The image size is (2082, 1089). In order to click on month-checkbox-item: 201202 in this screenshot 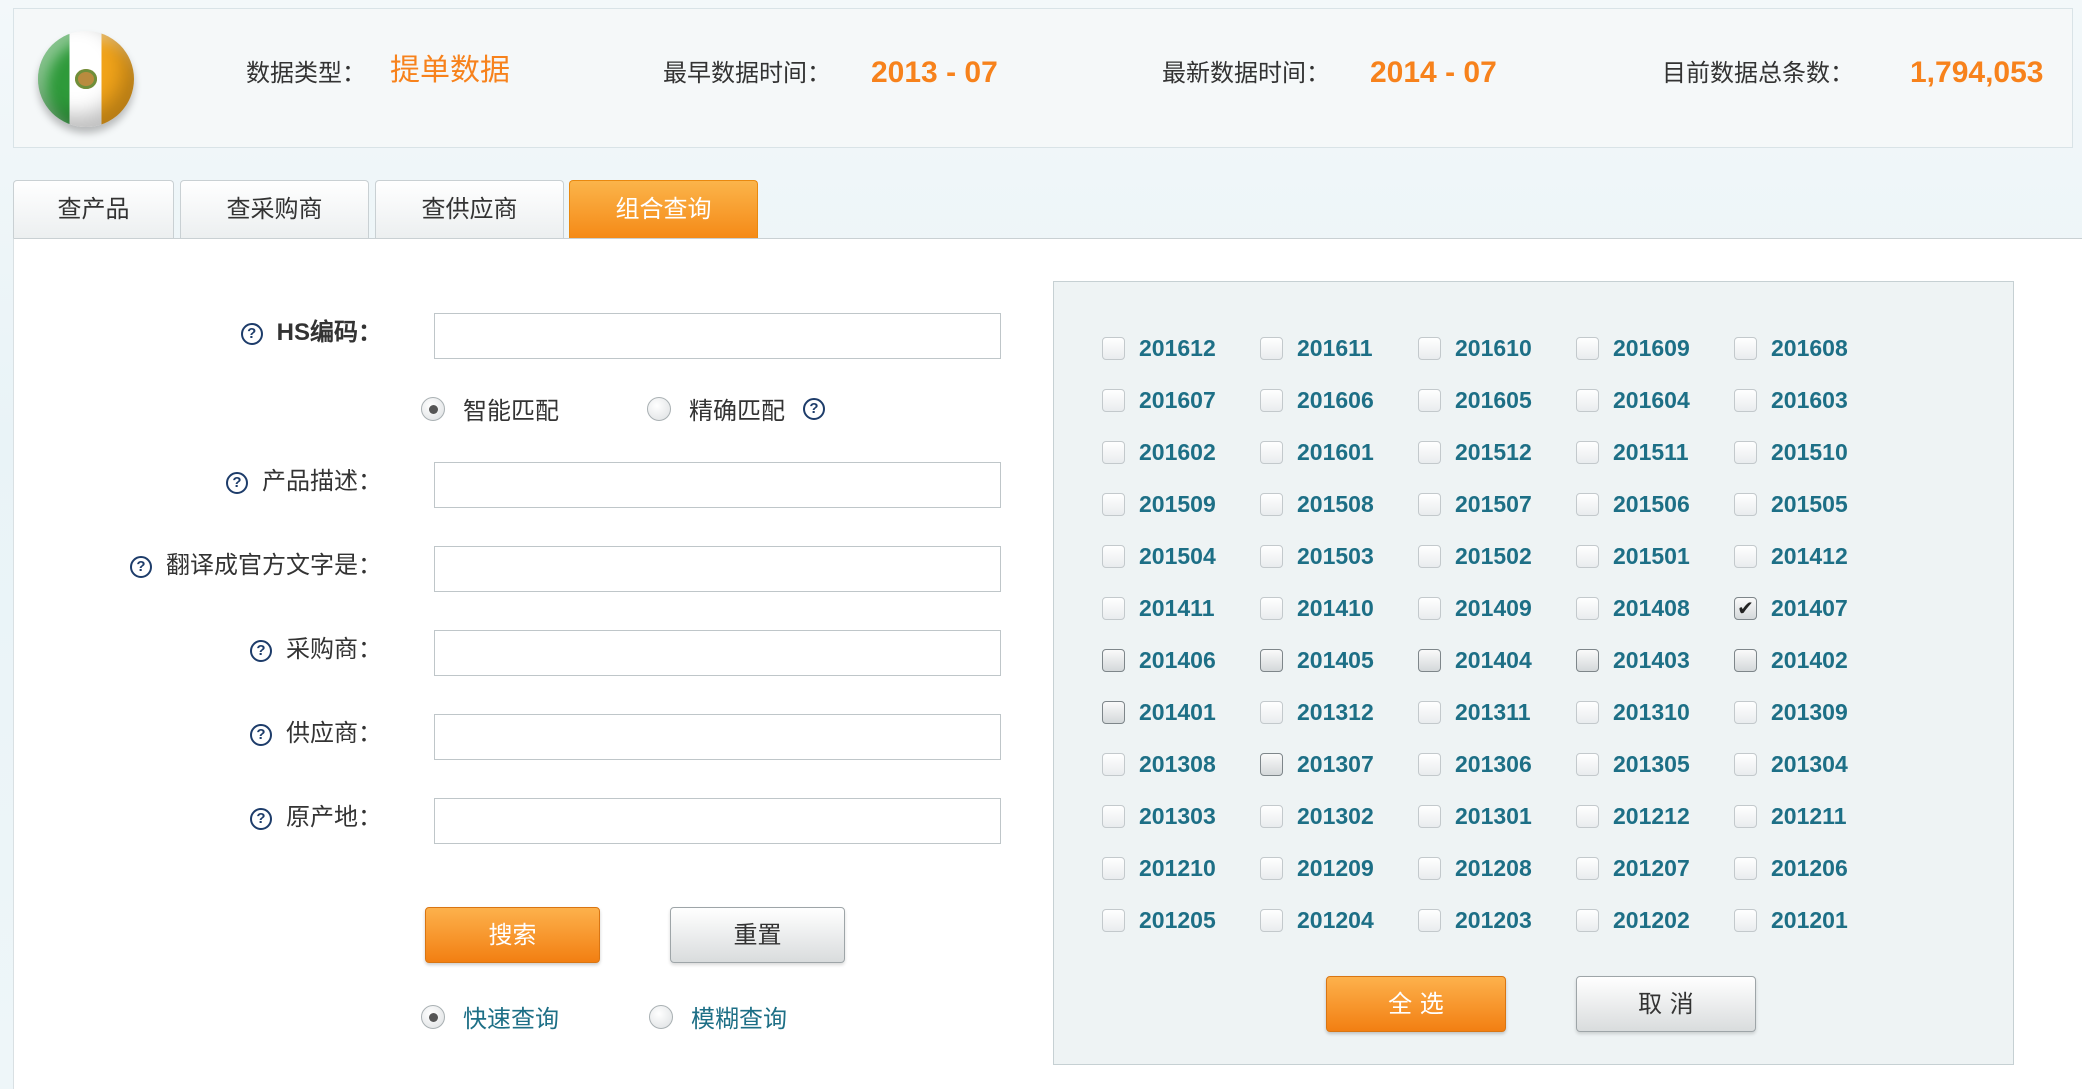, I will do `click(1655, 920)`.